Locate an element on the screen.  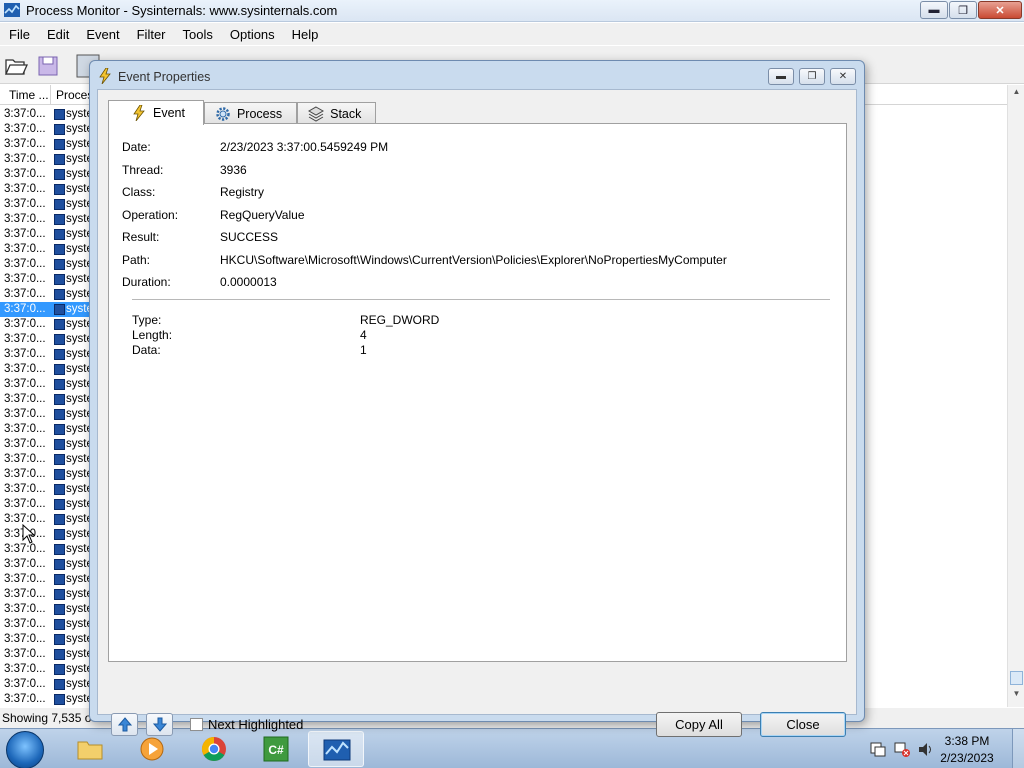
menu-filter: Filter is located at coordinates (151, 34).